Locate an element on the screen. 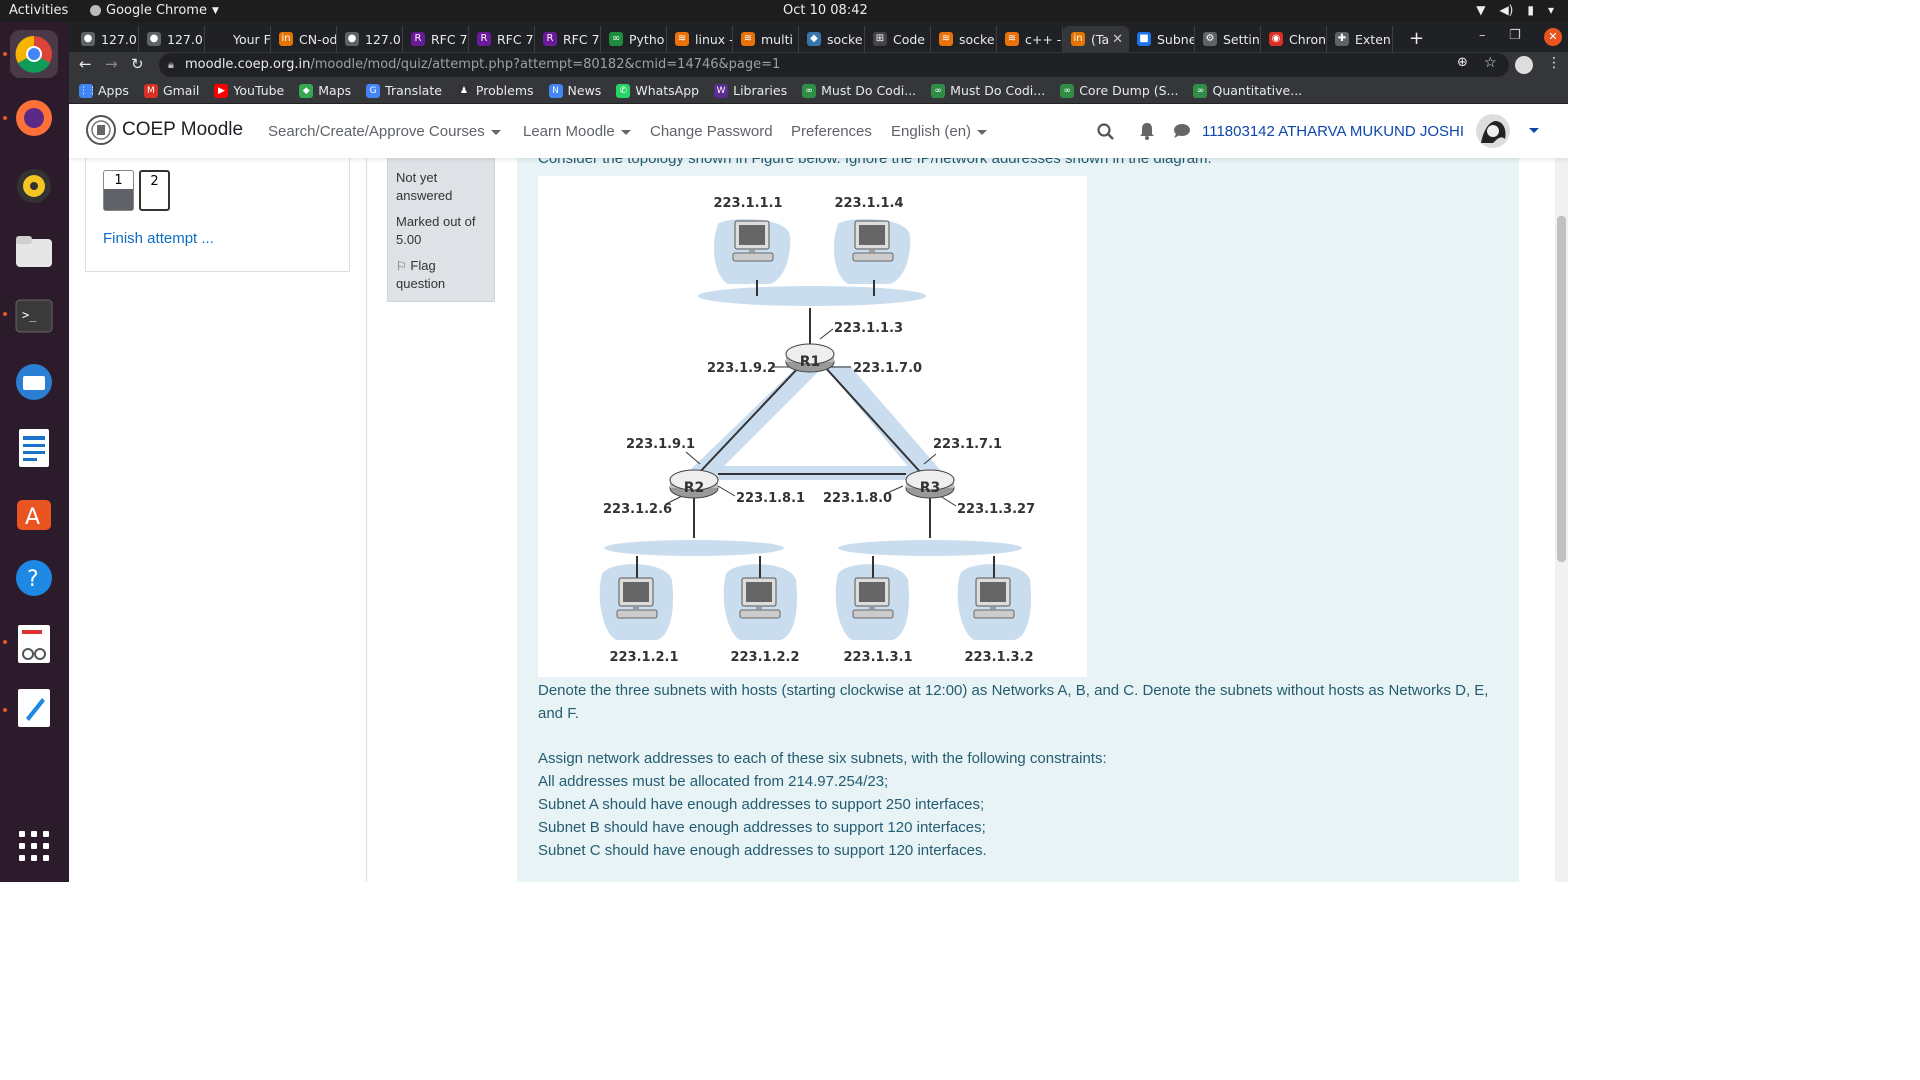 This screenshot has height=1080, width=1920. browser-tab: ≋ c++ - is located at coordinates (1030, 39).